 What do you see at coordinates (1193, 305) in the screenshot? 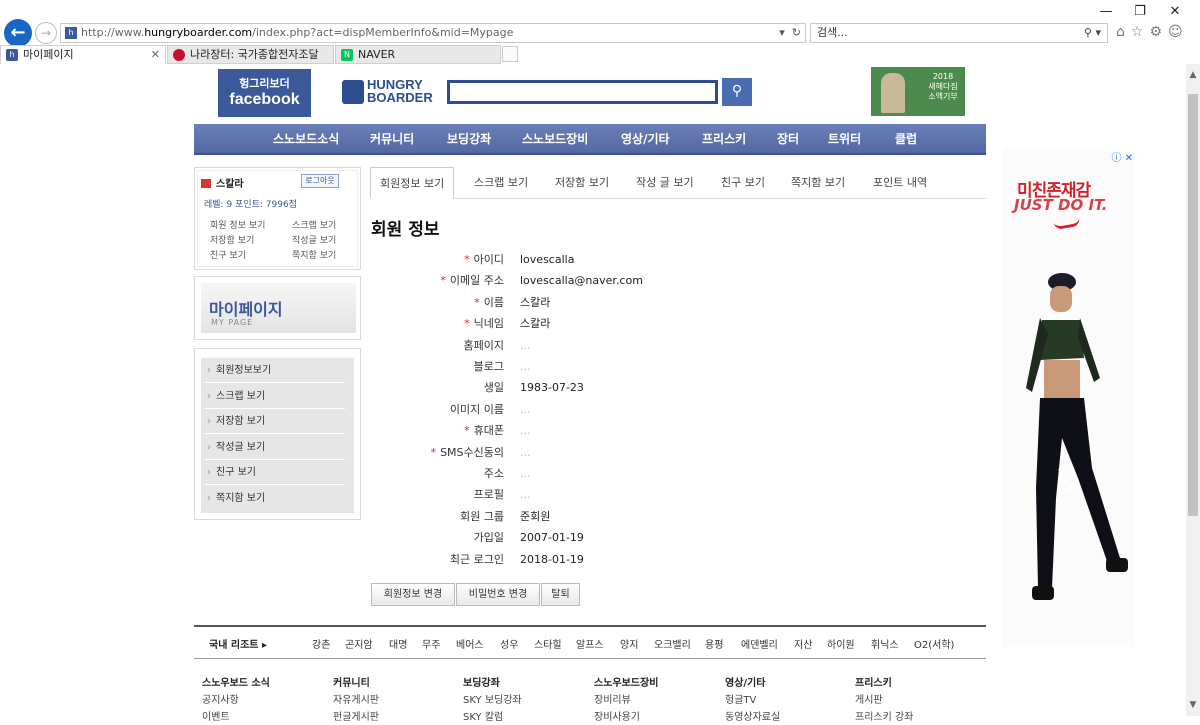
I see `scroll-thumb` at bounding box center [1193, 305].